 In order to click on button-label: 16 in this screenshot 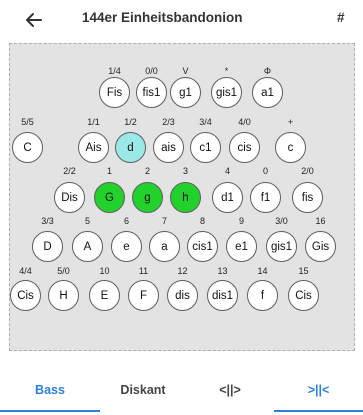, I will do `click(320, 221)`.